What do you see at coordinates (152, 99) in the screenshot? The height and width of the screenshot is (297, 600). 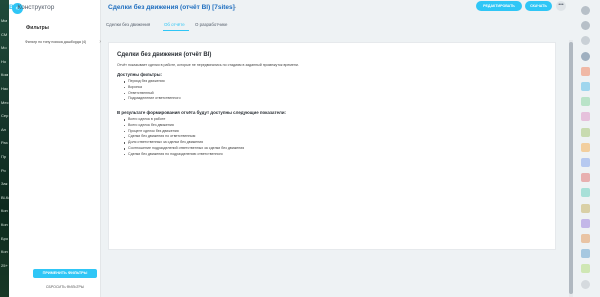 I see `list-item: Подразделение ответственного` at bounding box center [152, 99].